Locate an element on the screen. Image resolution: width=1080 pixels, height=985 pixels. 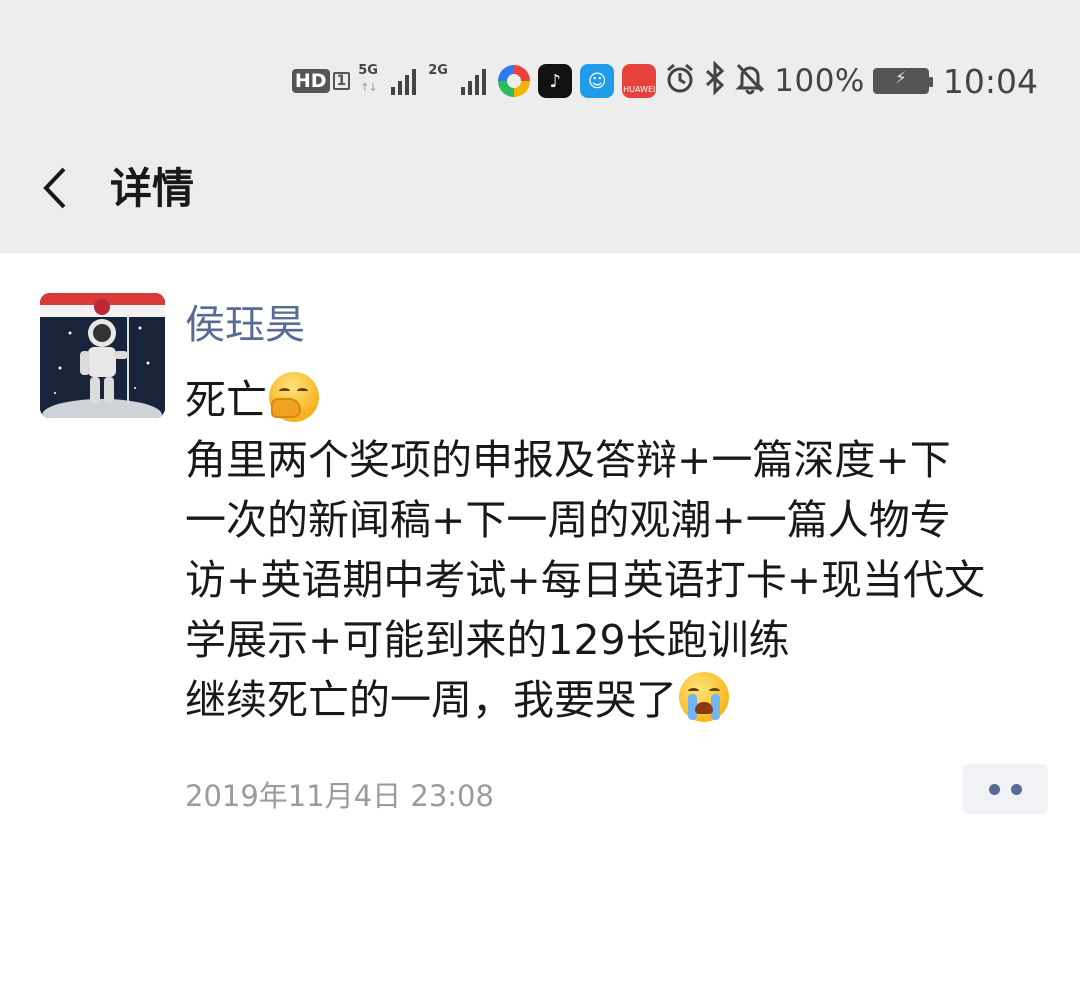
avatar is located at coordinates (102, 355).